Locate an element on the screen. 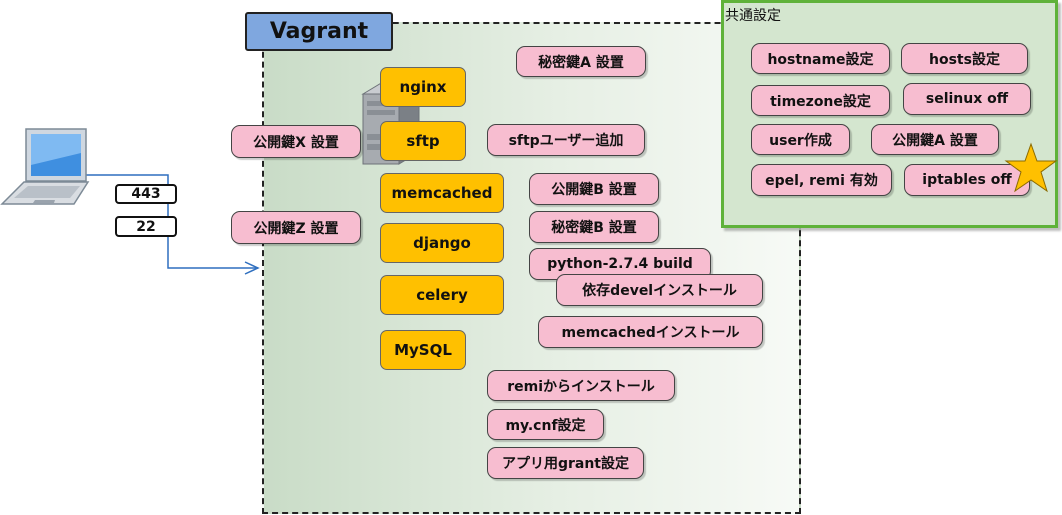  task-grant: アプリ用grant設定 is located at coordinates (565, 463).